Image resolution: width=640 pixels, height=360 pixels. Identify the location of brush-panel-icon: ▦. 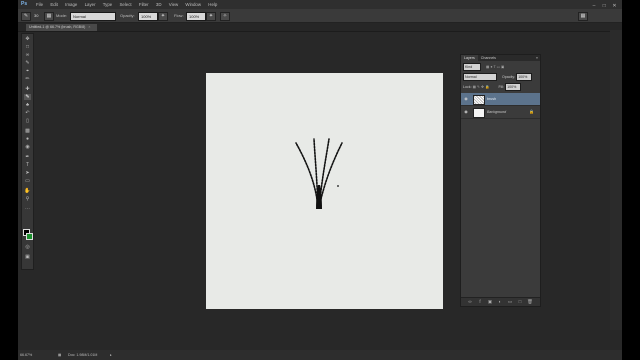
(49, 16).